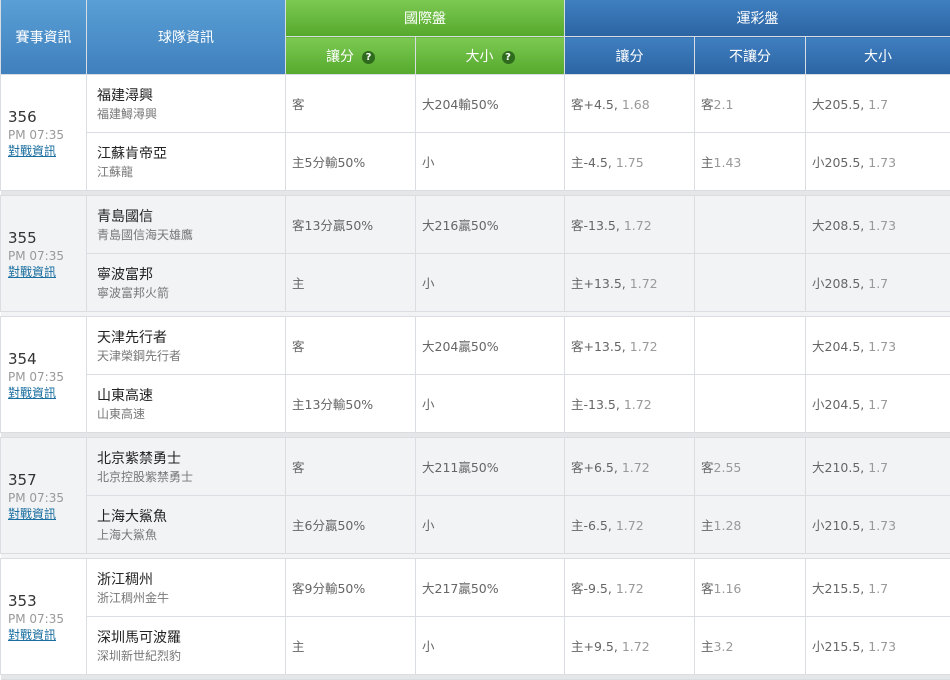 The width and height of the screenshot is (950, 680). Describe the element at coordinates (191, 172) in the screenshot. I see `team-full-name: 江蘇龍` at that location.